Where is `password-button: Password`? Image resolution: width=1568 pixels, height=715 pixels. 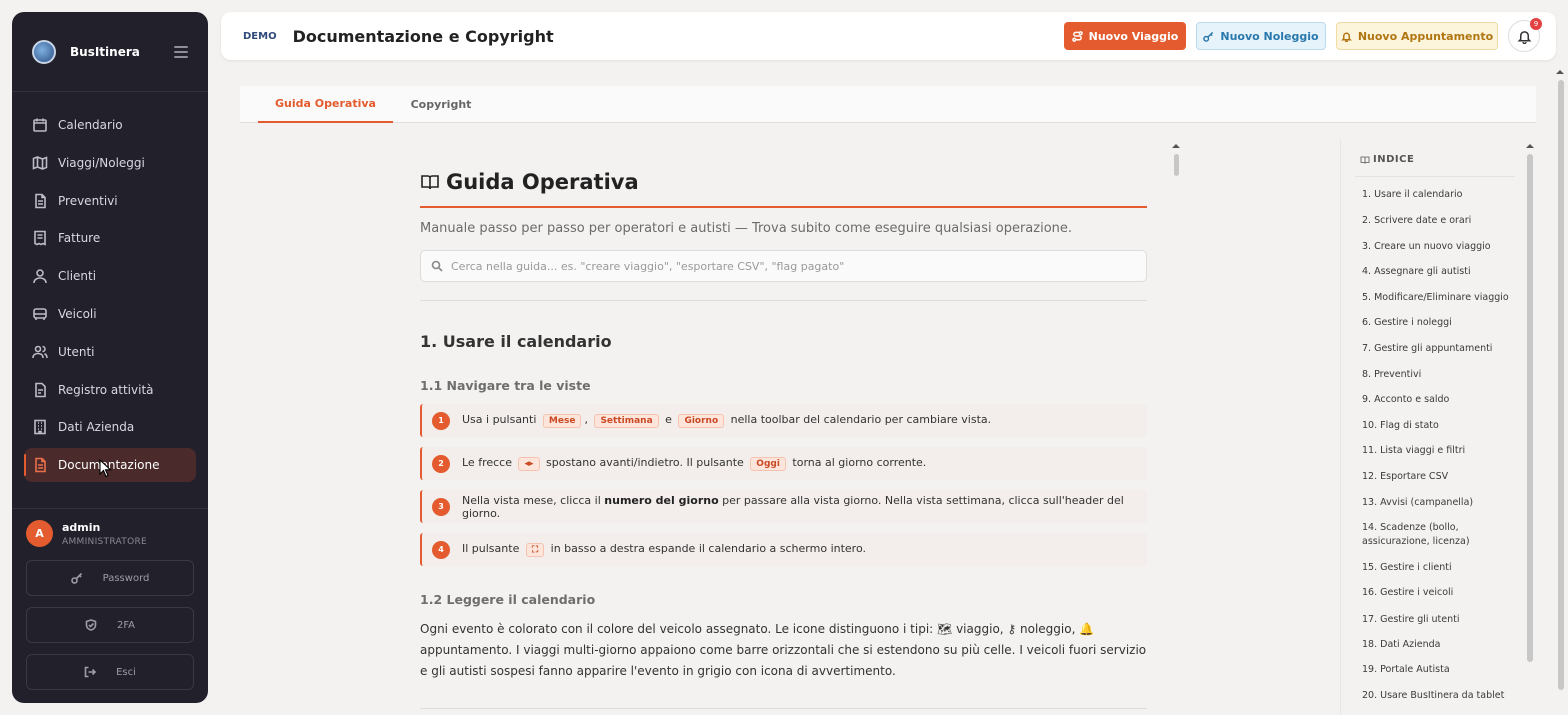 password-button: Password is located at coordinates (110, 578).